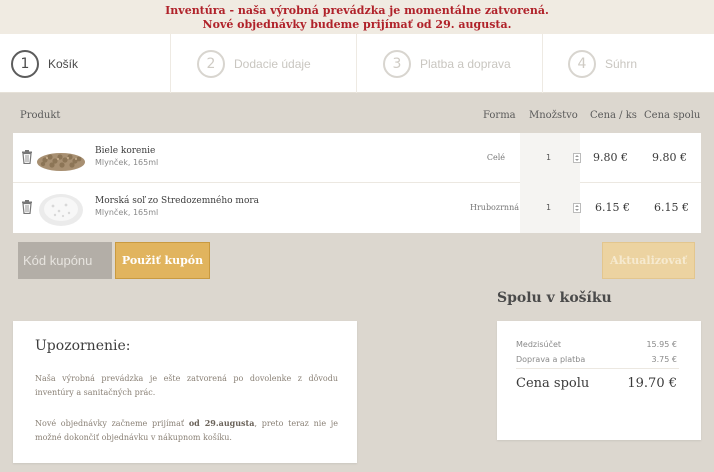 This screenshot has width=714, height=472. I want to click on step-label: Košík, so click(63, 63).